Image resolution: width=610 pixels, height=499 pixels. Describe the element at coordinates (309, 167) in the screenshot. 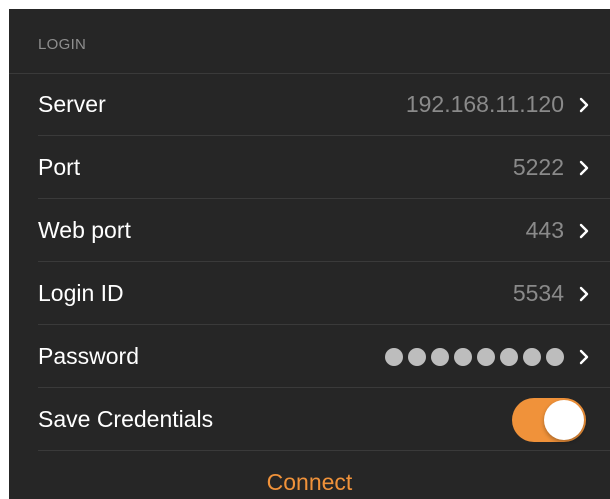

I see `port-row: Port 5222` at that location.